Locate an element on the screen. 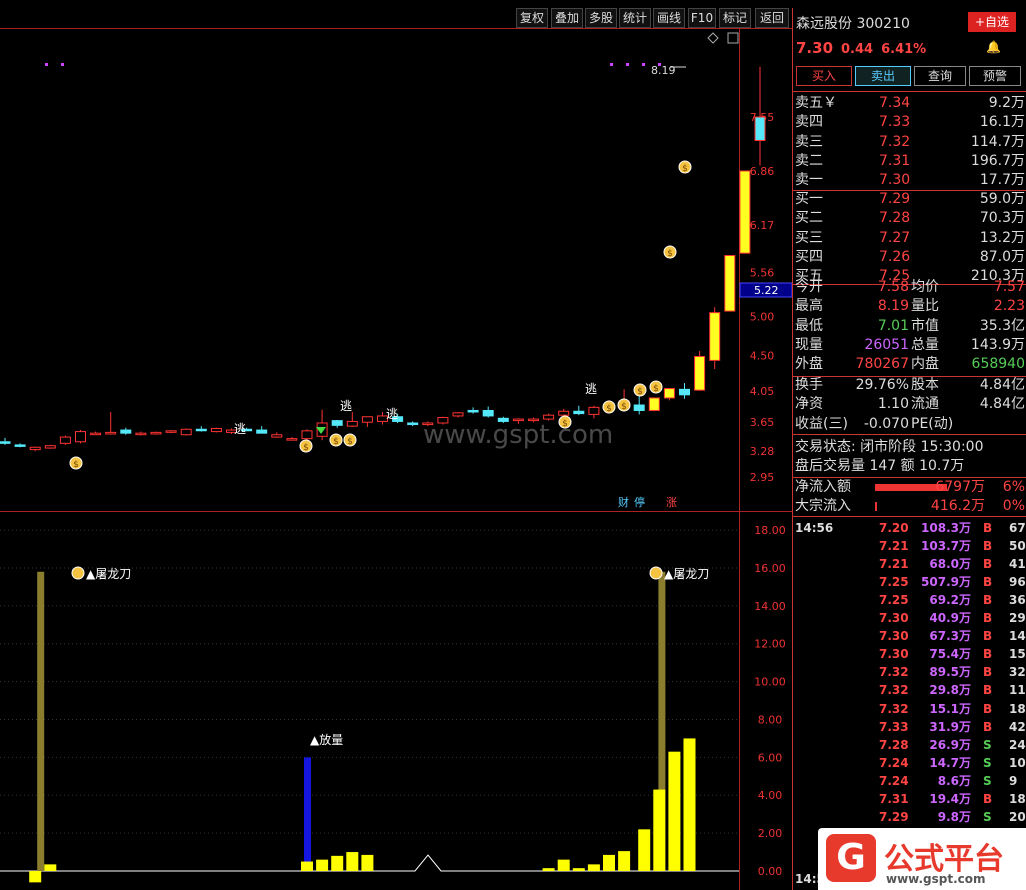 The width and height of the screenshot is (1026, 890). ask-volume: 9.2万 is located at coordinates (1006, 103).